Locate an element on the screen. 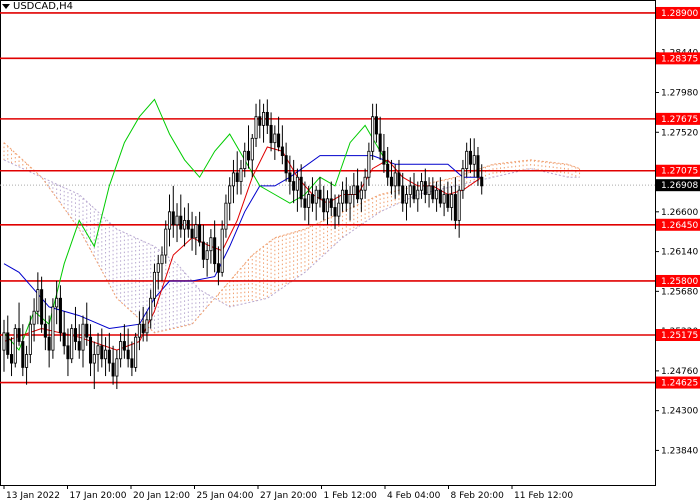 This screenshot has height=500, width=700. price-tick-label: 1.24760 is located at coordinates (679, 372).